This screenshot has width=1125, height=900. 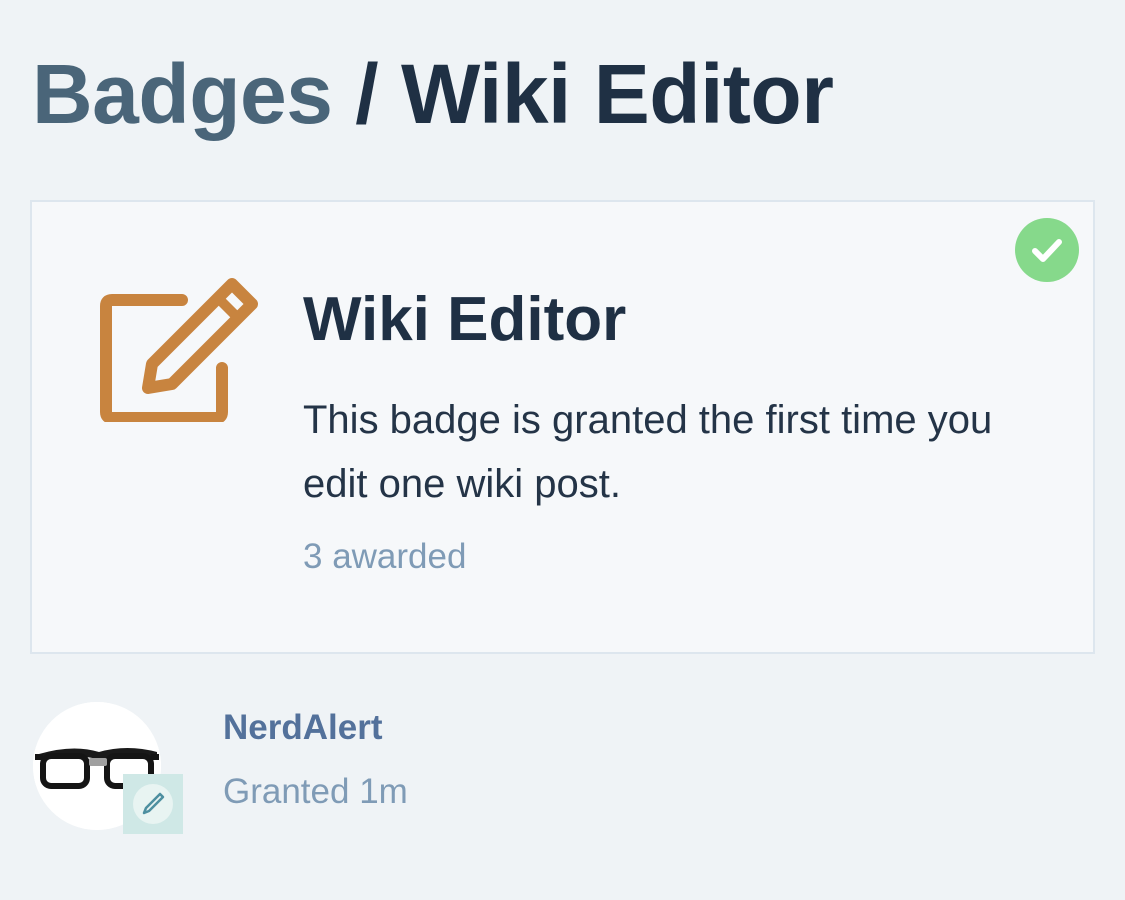 What do you see at coordinates (385, 556) in the screenshot?
I see `badge-awarded-count: 3 awarded` at bounding box center [385, 556].